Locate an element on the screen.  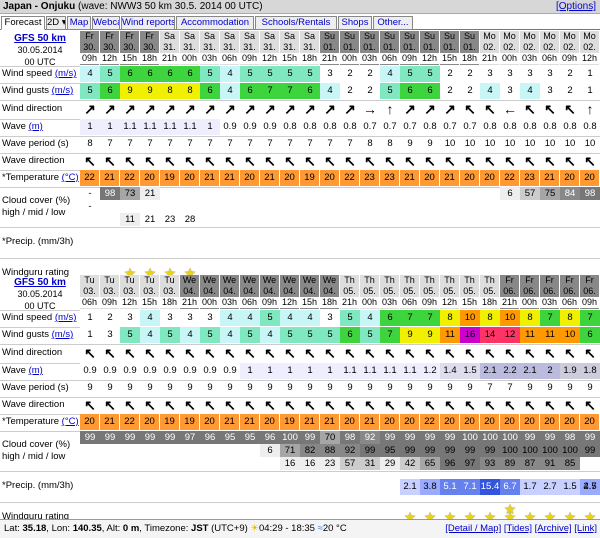
cloud-mid-cell: 100 is located at coordinates (530, 450).